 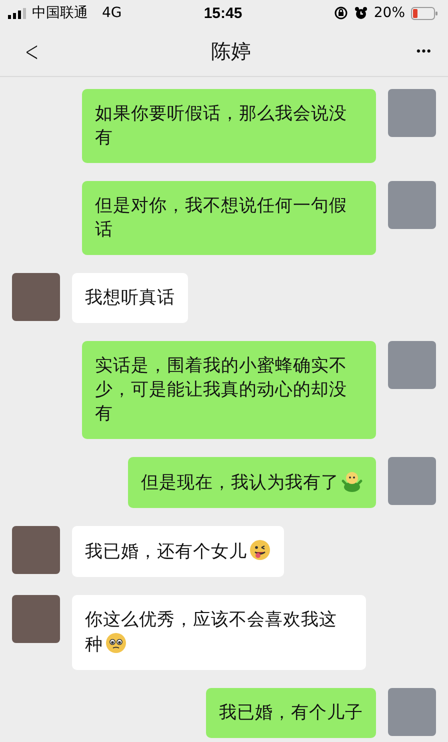 What do you see at coordinates (229, 218) in the screenshot?
I see `message-bubble: 但是对你，我不想说任何一句假话` at bounding box center [229, 218].